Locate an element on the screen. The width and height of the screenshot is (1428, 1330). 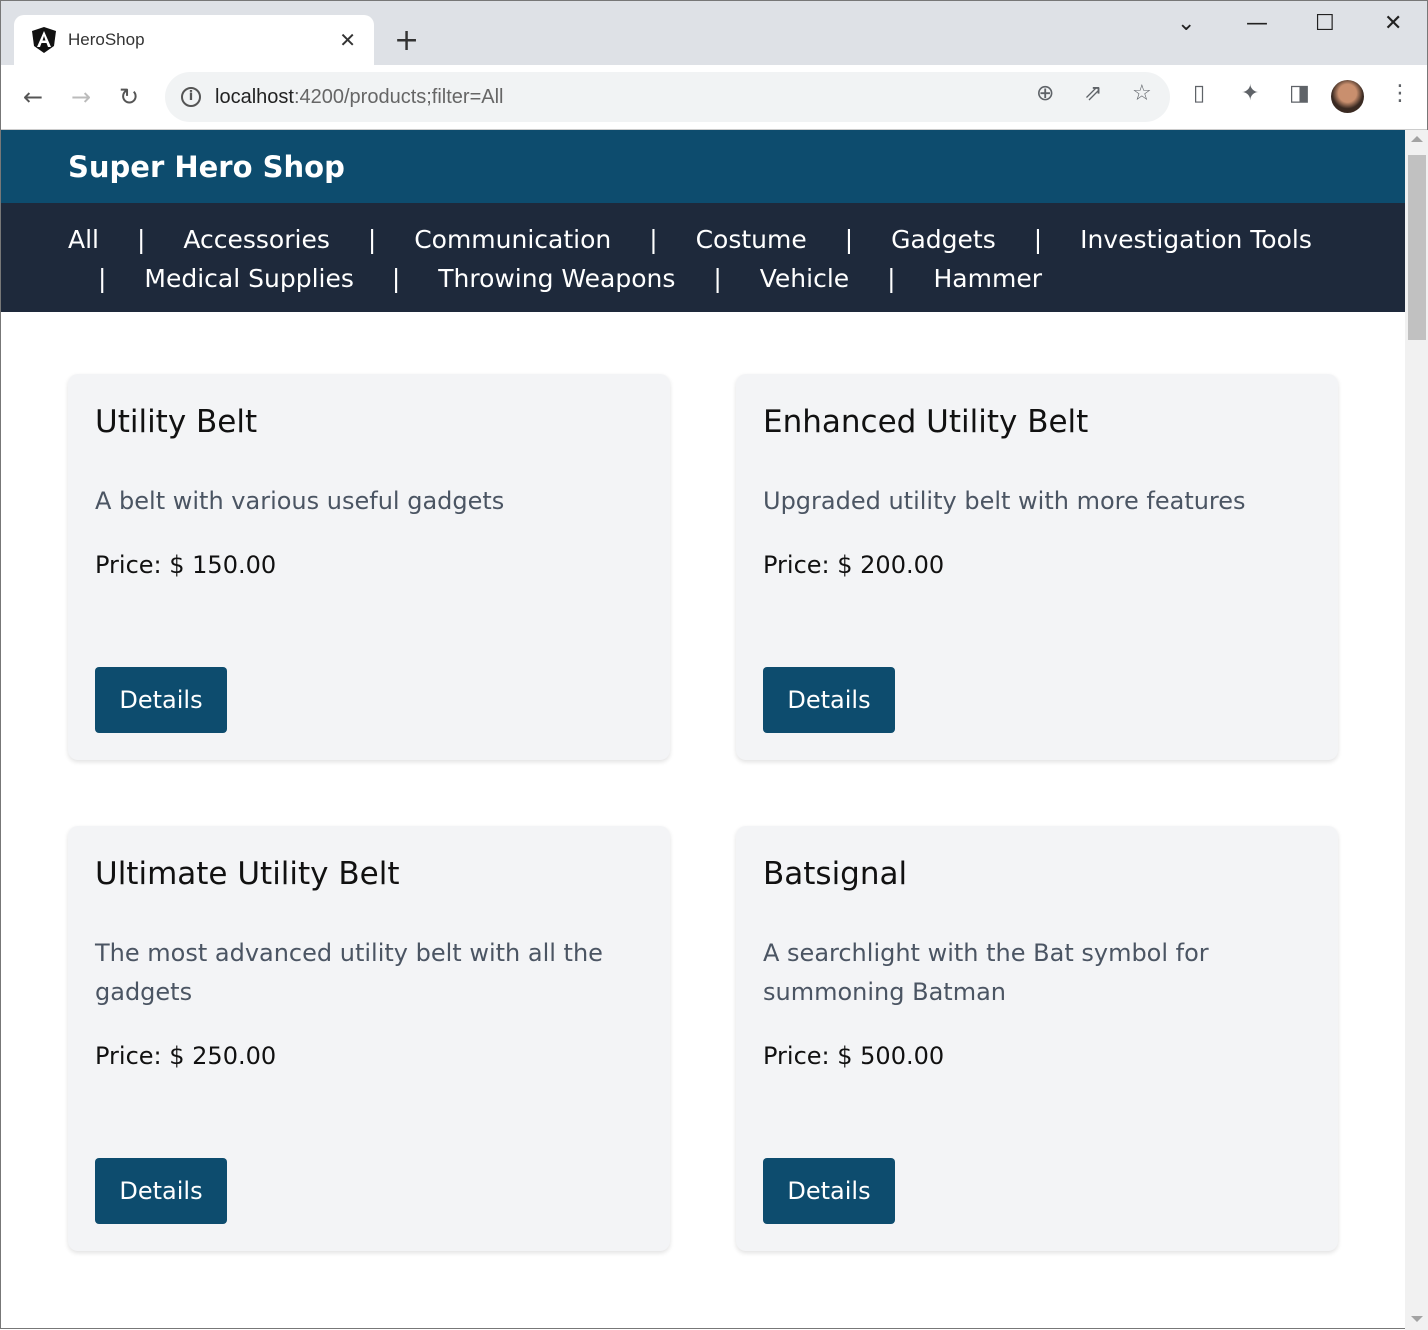
avatar is located at coordinates (1347, 96).